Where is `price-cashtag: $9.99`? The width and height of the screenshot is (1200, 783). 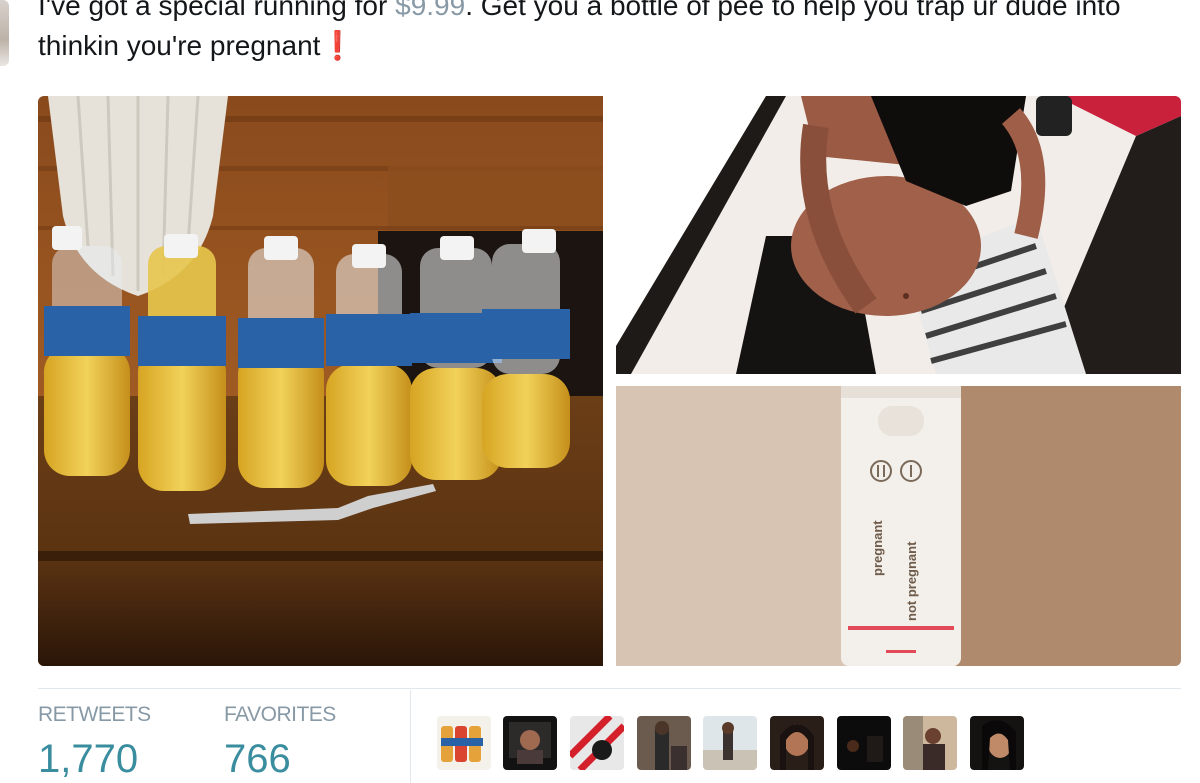
price-cashtag: $9.99 is located at coordinates (430, 10).